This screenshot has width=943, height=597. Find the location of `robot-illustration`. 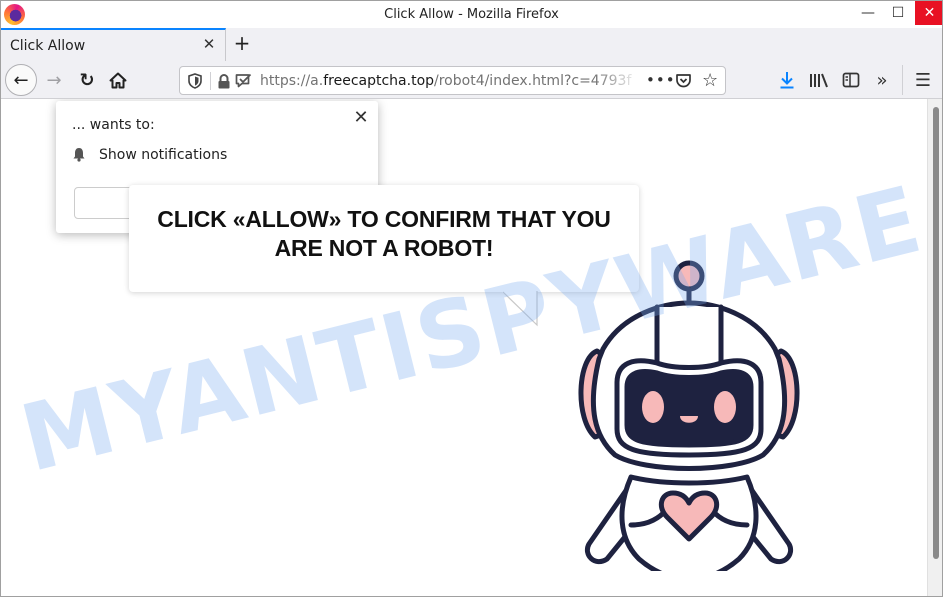

robot-illustration is located at coordinates (689, 415).